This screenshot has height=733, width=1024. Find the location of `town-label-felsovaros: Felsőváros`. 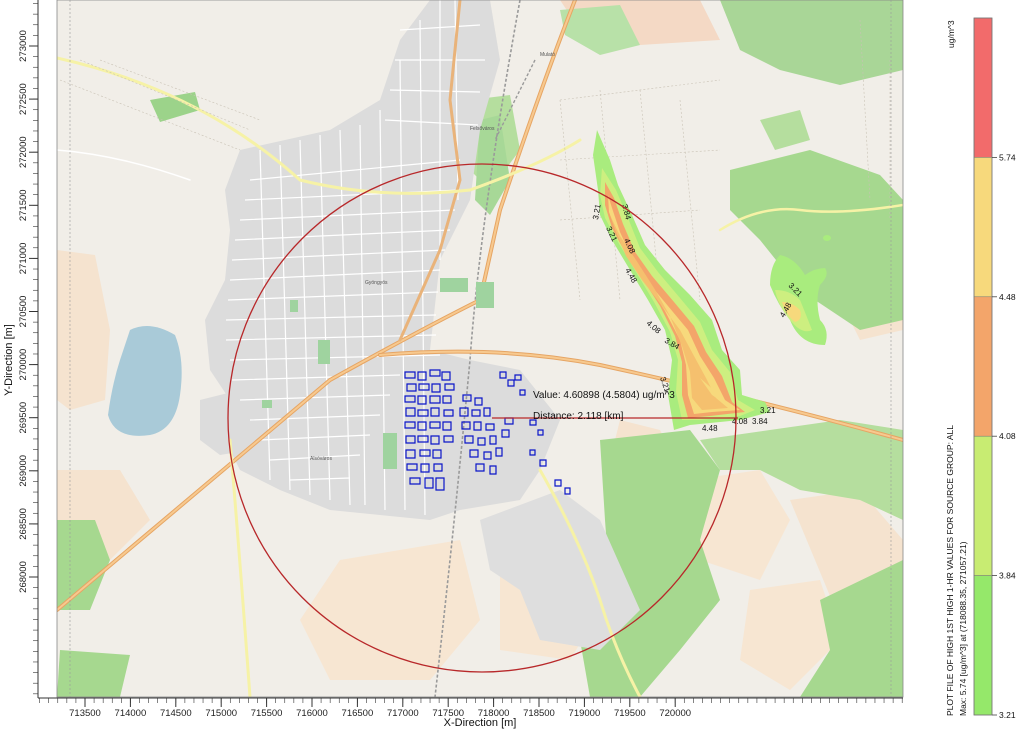

town-label-felsovaros: Felsőváros is located at coordinates (482, 129).